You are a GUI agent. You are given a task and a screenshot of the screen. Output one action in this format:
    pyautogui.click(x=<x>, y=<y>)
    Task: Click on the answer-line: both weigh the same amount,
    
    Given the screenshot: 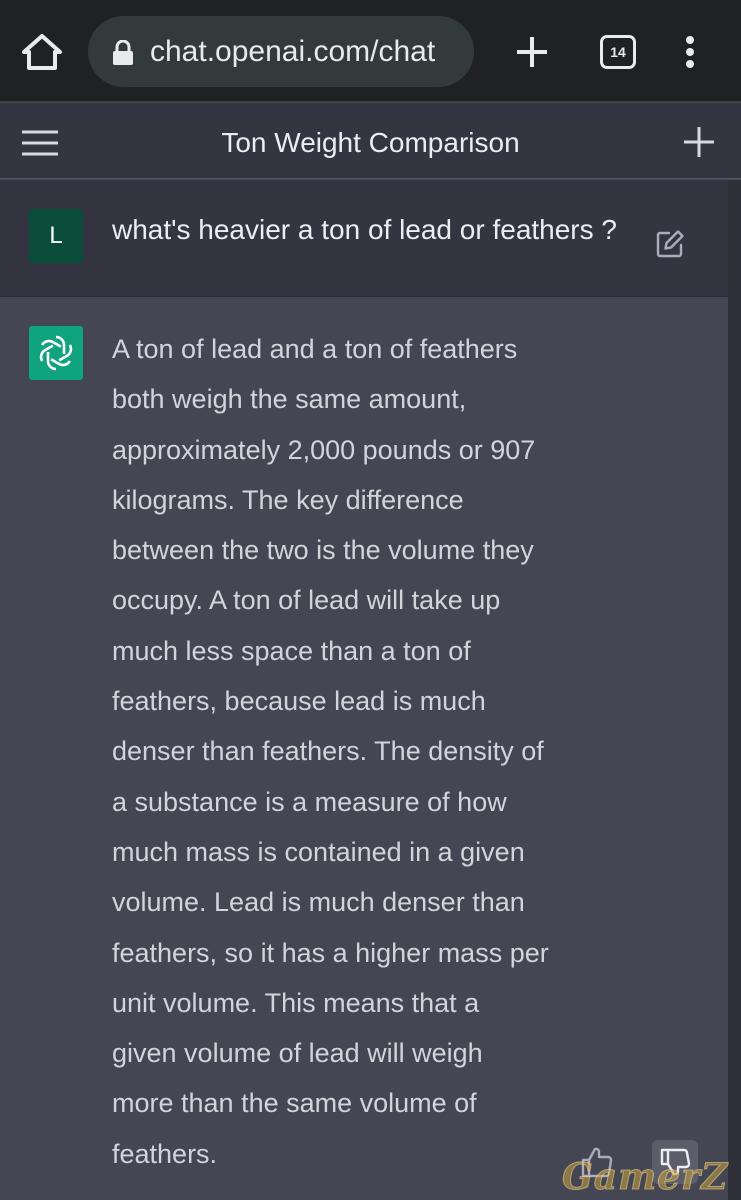 What is the action you would take?
    pyautogui.click(x=289, y=399)
    